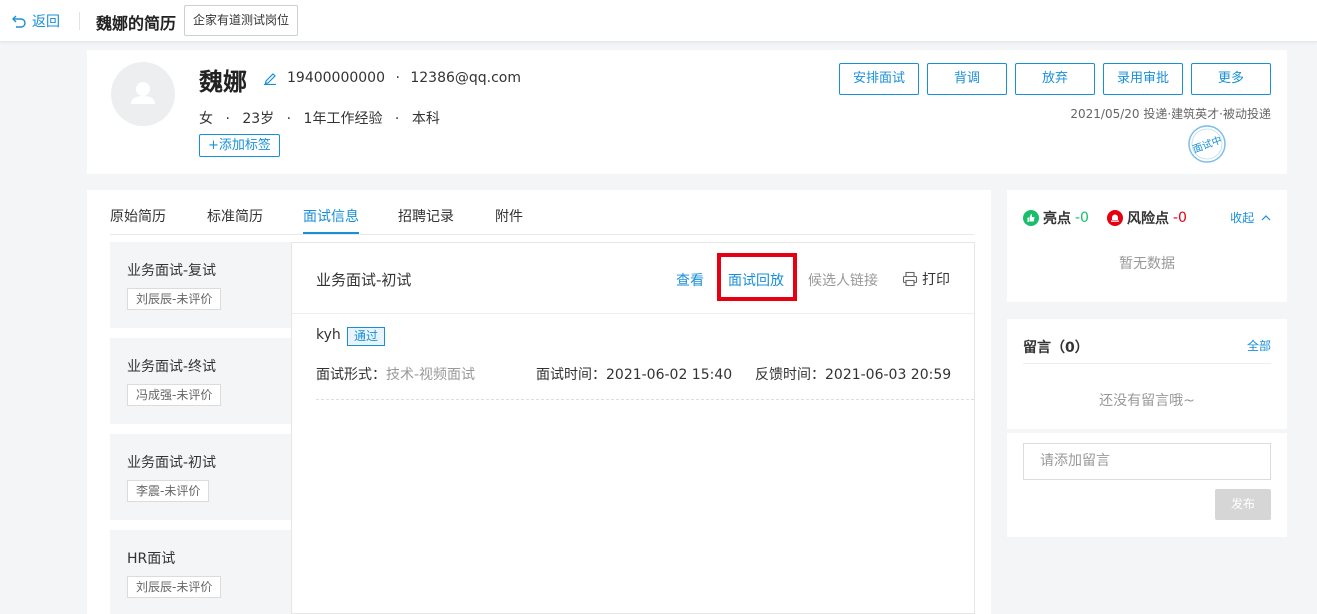 The height and width of the screenshot is (614, 1317). I want to click on abandon-button: 放弃, so click(1055, 79).